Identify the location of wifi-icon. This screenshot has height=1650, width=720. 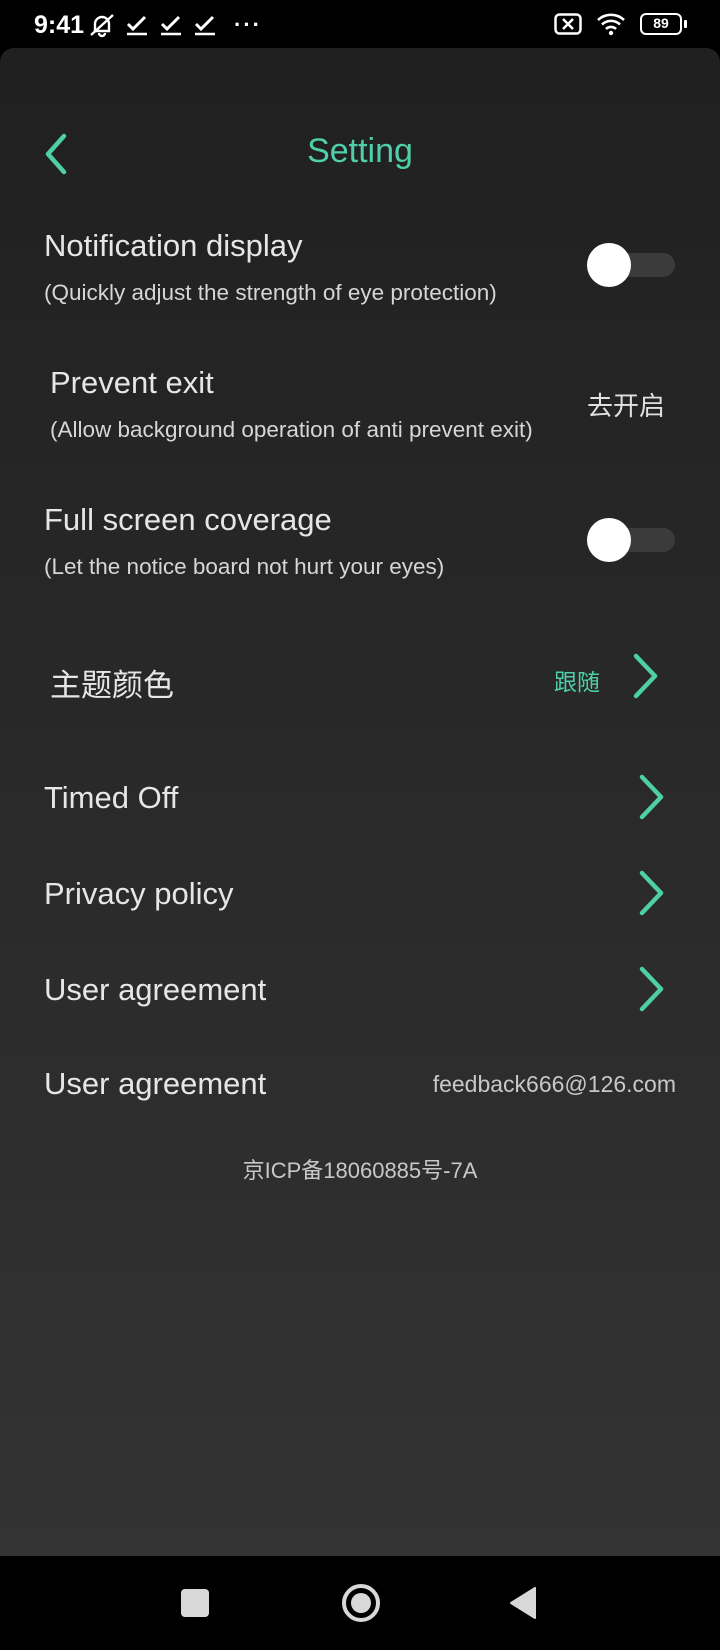
(611, 24).